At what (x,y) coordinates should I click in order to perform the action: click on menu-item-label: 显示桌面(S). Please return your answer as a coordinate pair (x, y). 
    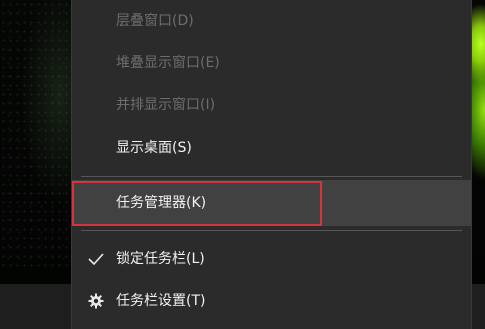
    Looking at the image, I should click on (154, 148).